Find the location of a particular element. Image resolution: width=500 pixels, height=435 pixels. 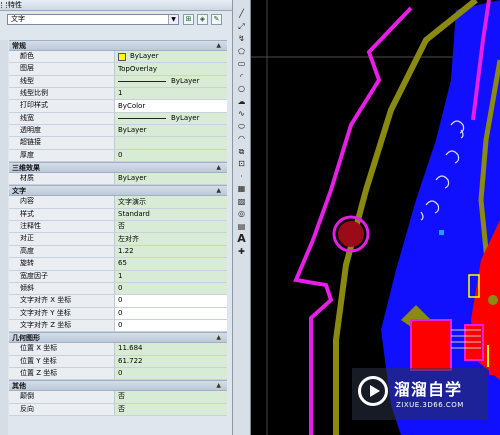

ellipse-icon: ⬭ is located at coordinates (241, 126).